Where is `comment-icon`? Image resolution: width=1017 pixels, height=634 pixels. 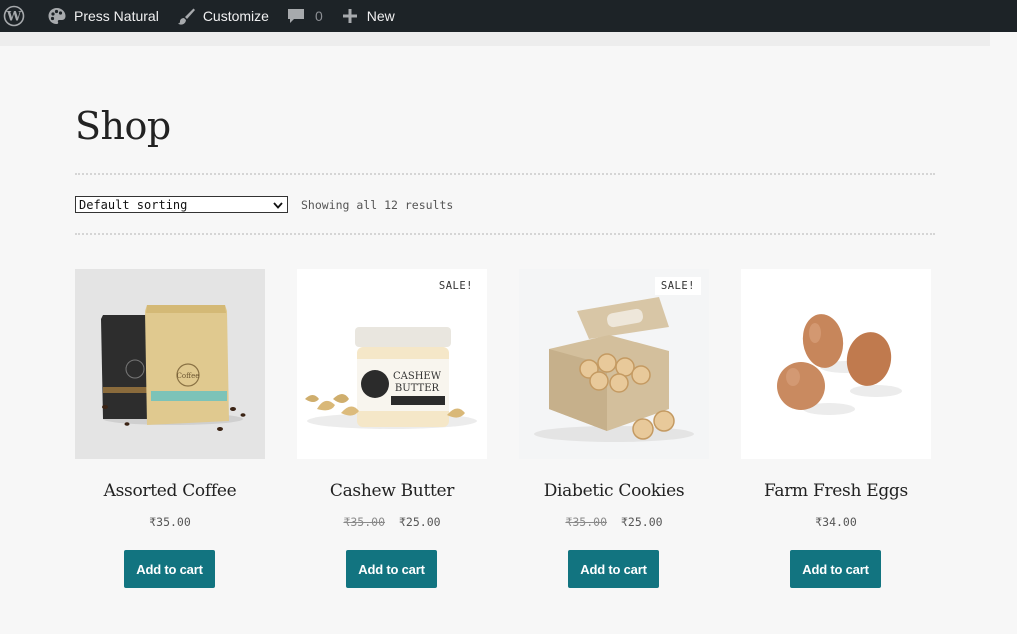
comment-icon is located at coordinates (296, 16).